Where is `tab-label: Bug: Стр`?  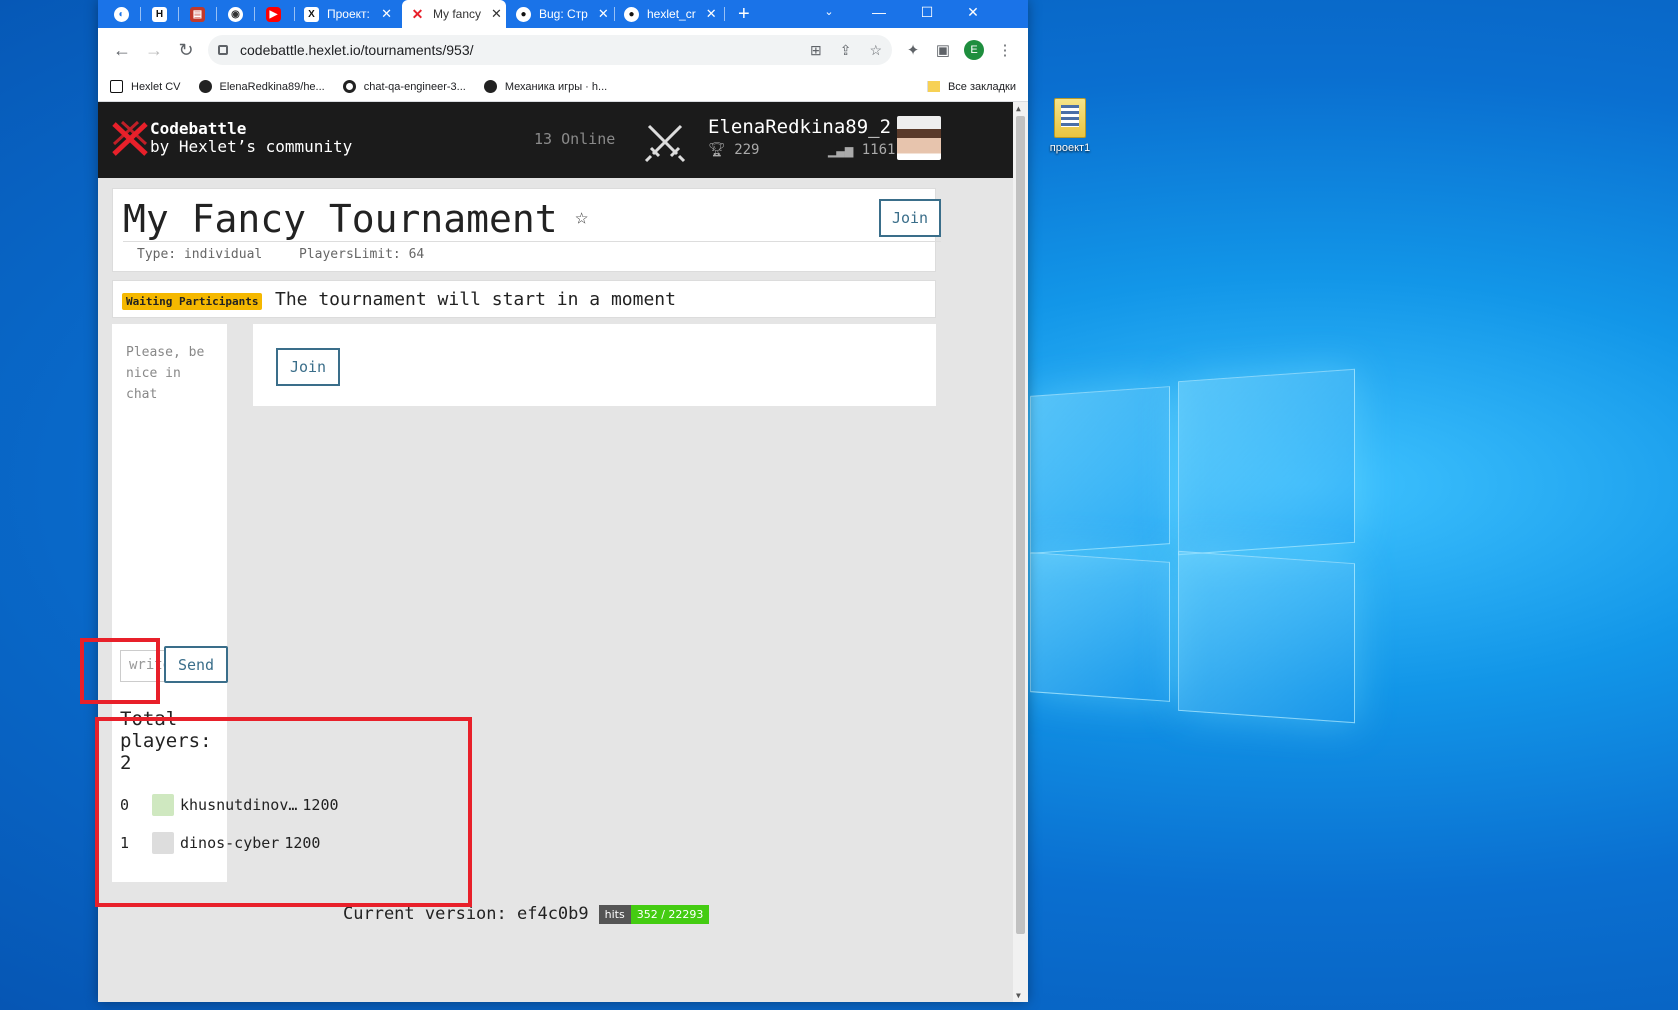 tab-label: Bug: Стр is located at coordinates (563, 14).